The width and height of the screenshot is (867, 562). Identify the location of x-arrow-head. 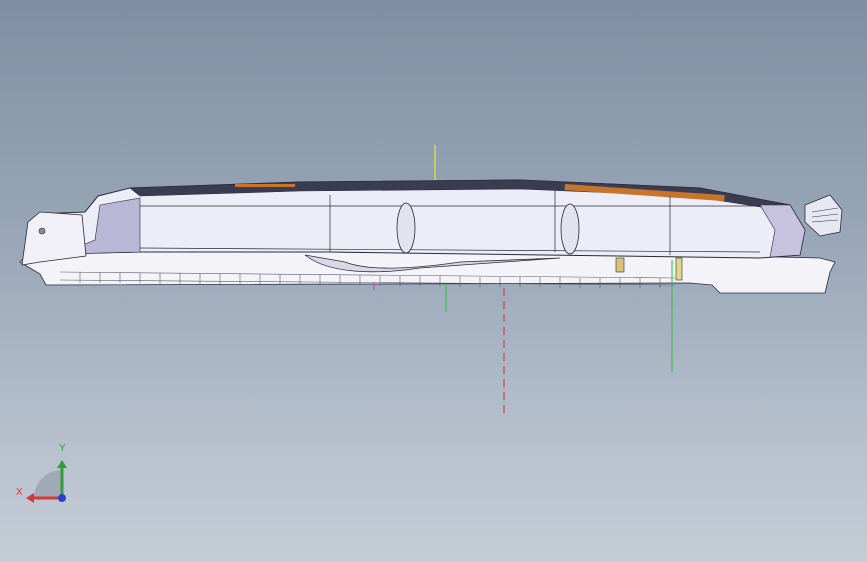
(30, 498).